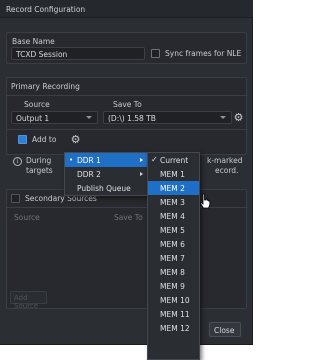 Image resolution: width=320 pixels, height=360 pixels. I want to click on close-button: Close, so click(225, 329).